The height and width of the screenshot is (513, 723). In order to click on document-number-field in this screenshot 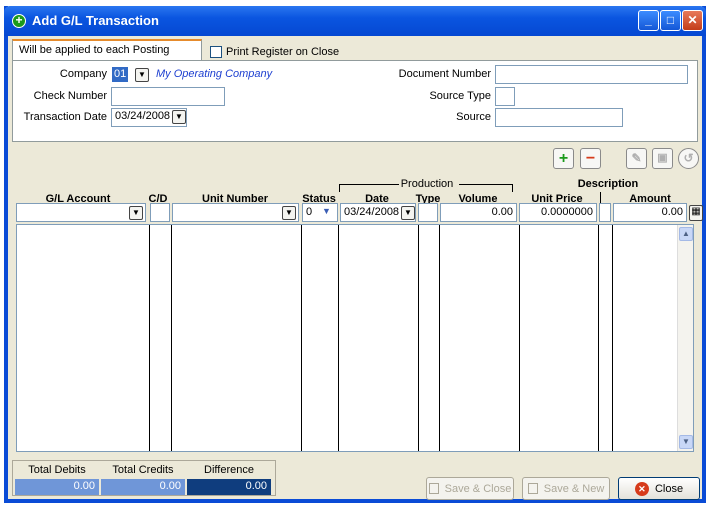, I will do `click(591, 74)`.